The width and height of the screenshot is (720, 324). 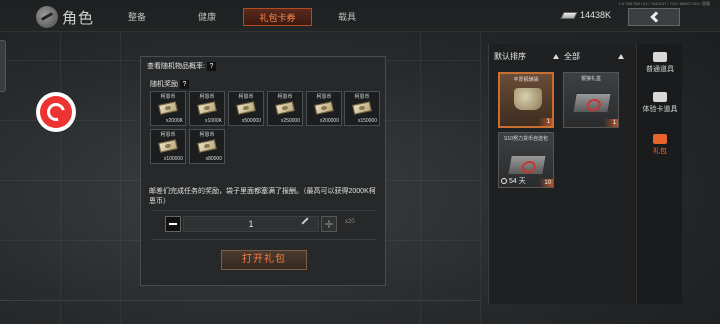 I want to click on character-logo-icon, so click(x=47, y=17).